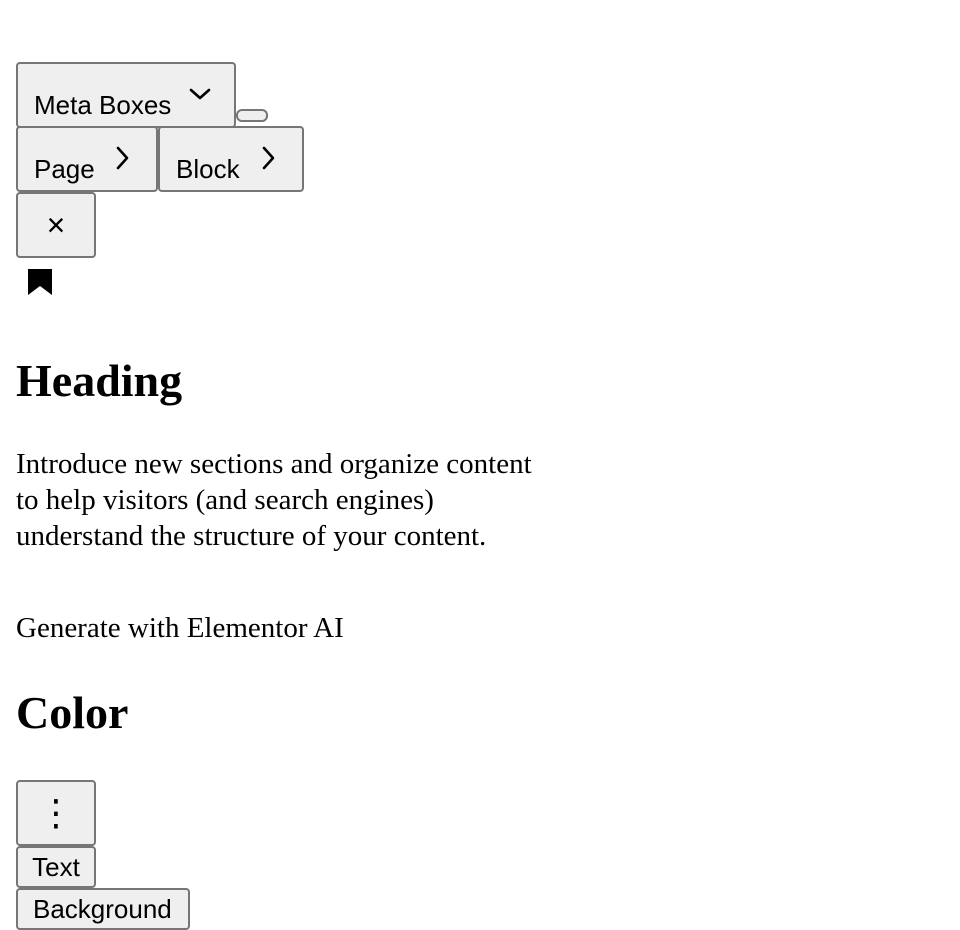 The image size is (960, 930). I want to click on meta-boxes-button: Meta Boxes, so click(126, 95).